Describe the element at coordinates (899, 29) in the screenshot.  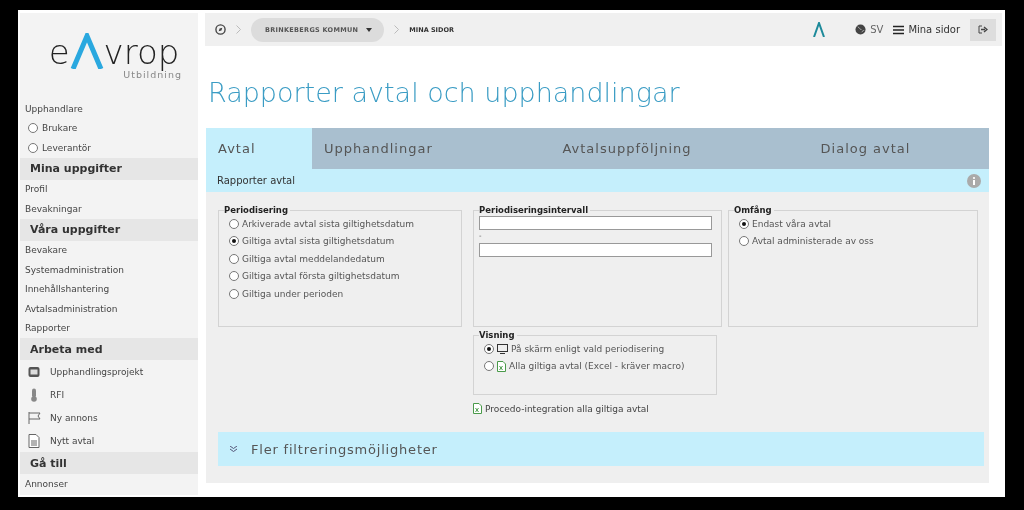
I see `menu-icon` at that location.